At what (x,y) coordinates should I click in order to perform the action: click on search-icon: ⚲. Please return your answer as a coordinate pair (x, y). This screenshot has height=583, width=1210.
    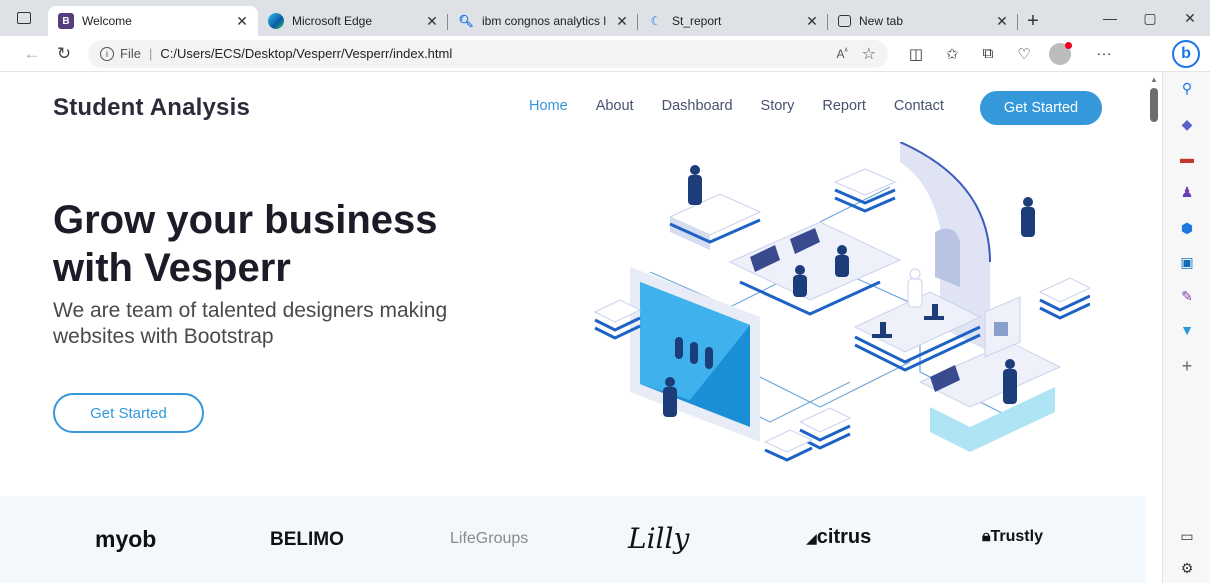
    Looking at the image, I should click on (1187, 88).